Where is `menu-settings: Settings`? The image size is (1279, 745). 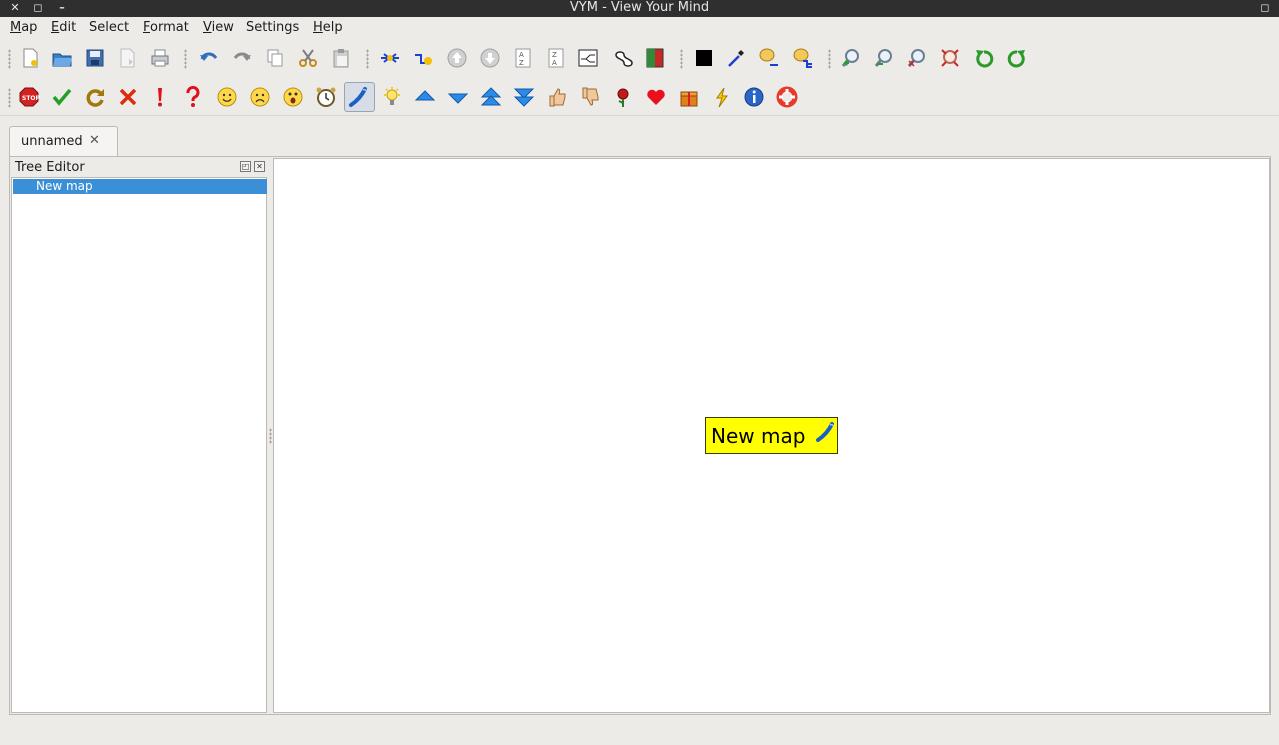 menu-settings: Settings is located at coordinates (272, 28).